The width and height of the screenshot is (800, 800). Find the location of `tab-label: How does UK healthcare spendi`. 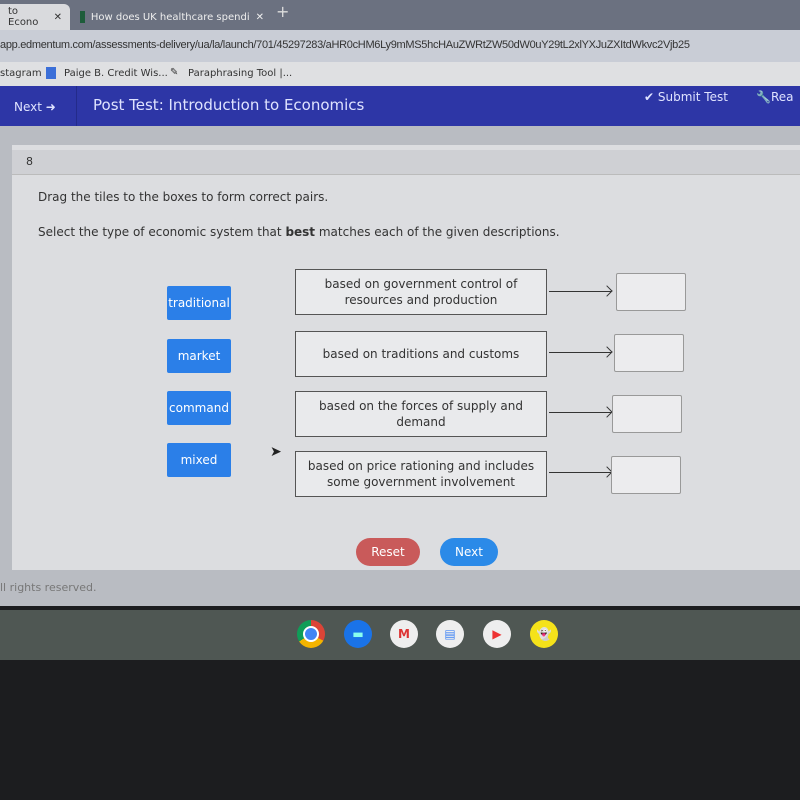

tab-label: How does UK healthcare spendi is located at coordinates (170, 17).